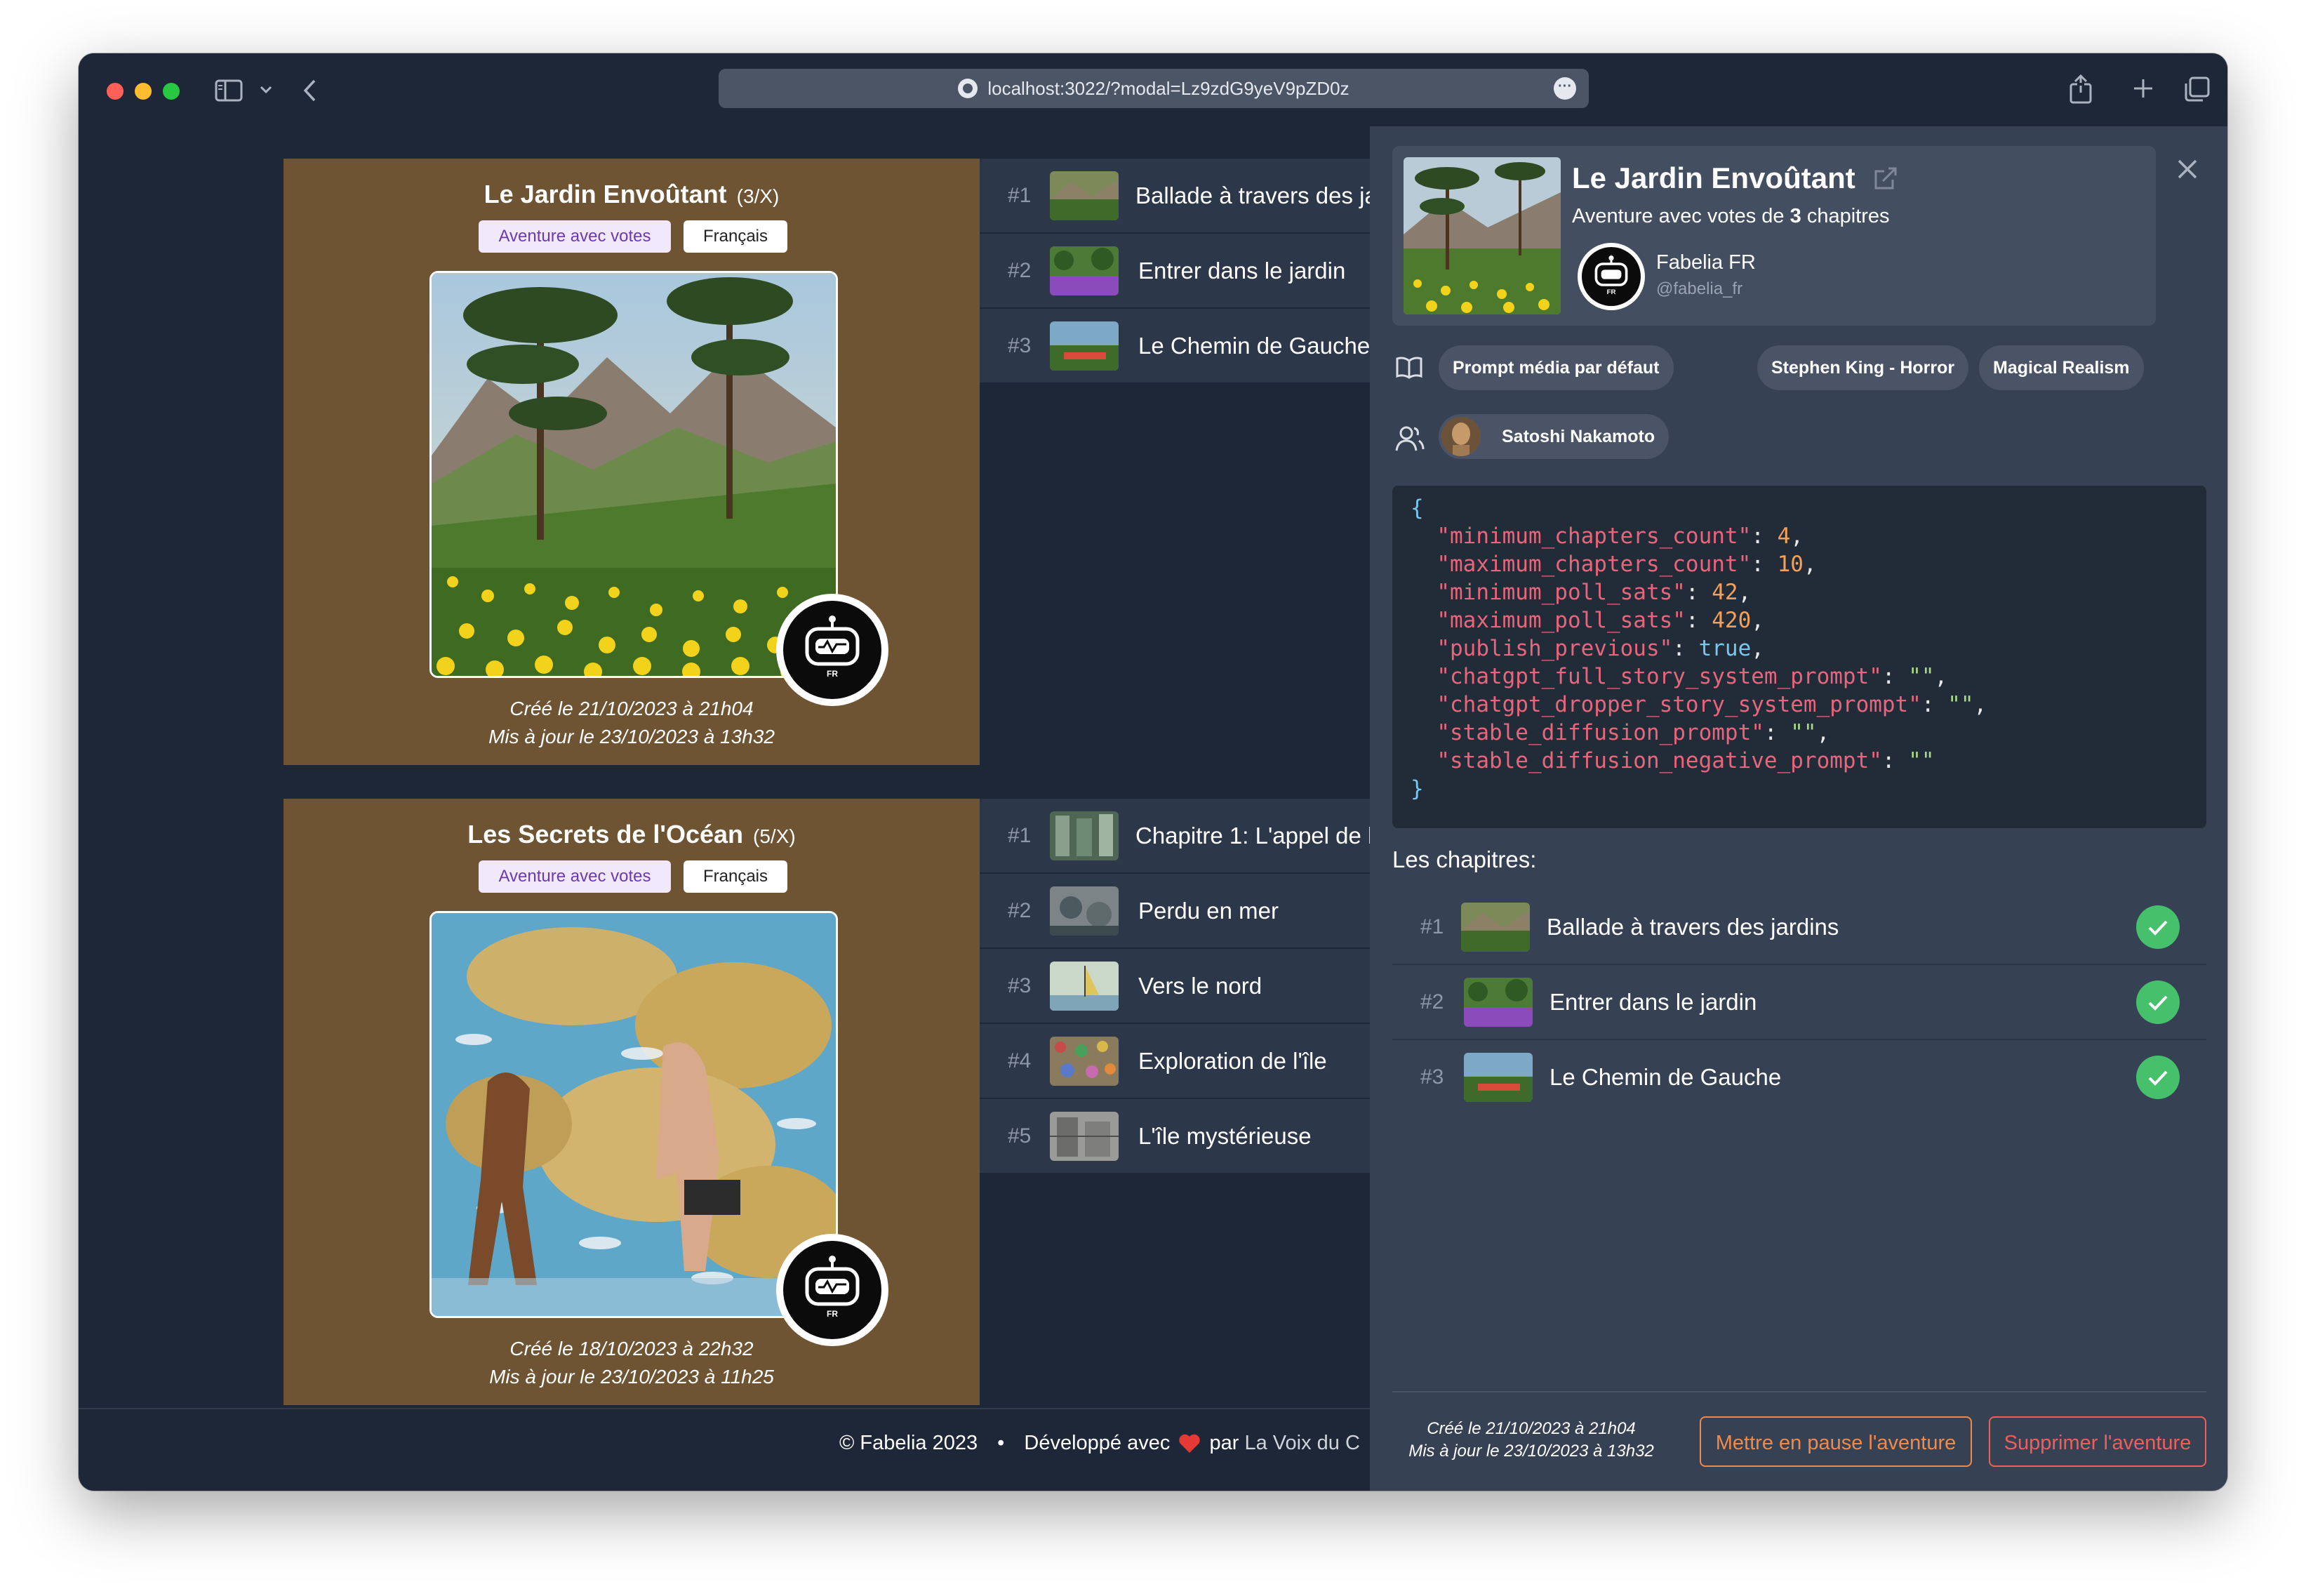 The width and height of the screenshot is (2306, 1596). Describe the element at coordinates (1176, 986) in the screenshot. I see `chapter-row: #3 Vers le nord` at that location.